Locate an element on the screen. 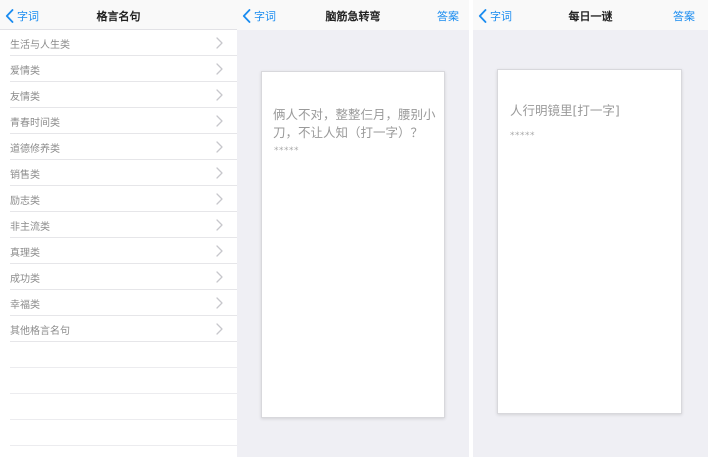  list-item: 友情类 is located at coordinates (123, 95).